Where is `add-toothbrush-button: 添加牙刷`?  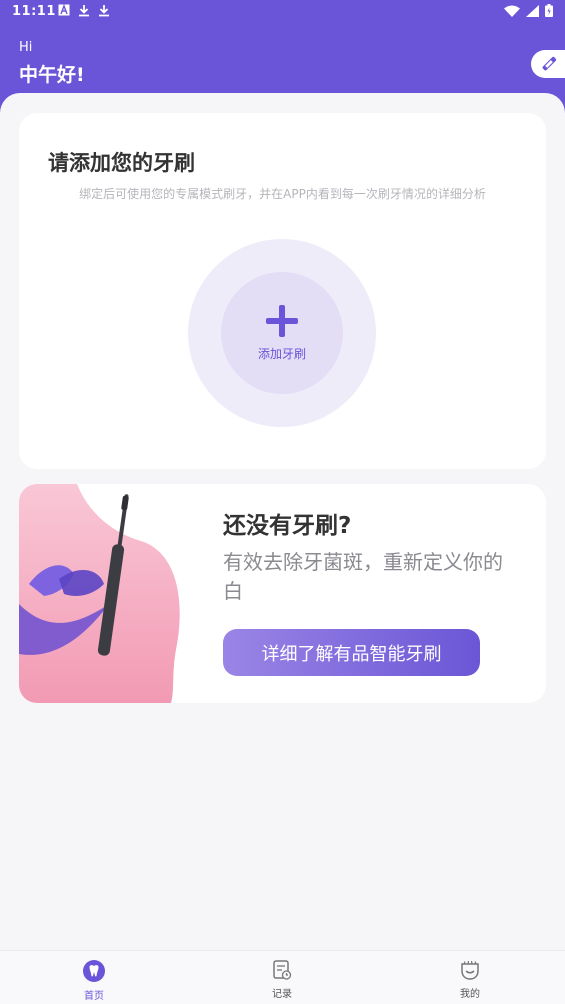
add-toothbrush-button: 添加牙刷 is located at coordinates (282, 333).